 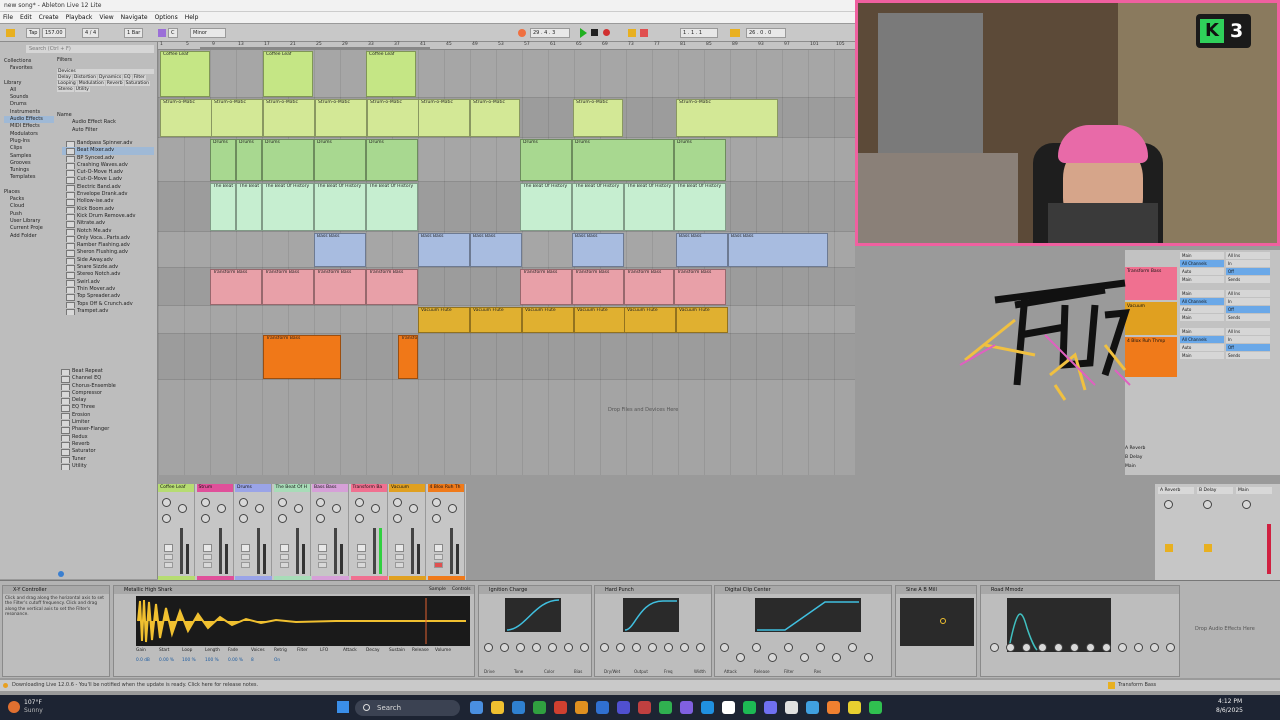 I want to click on main-pan-knob, so click(x=1246, y=504).